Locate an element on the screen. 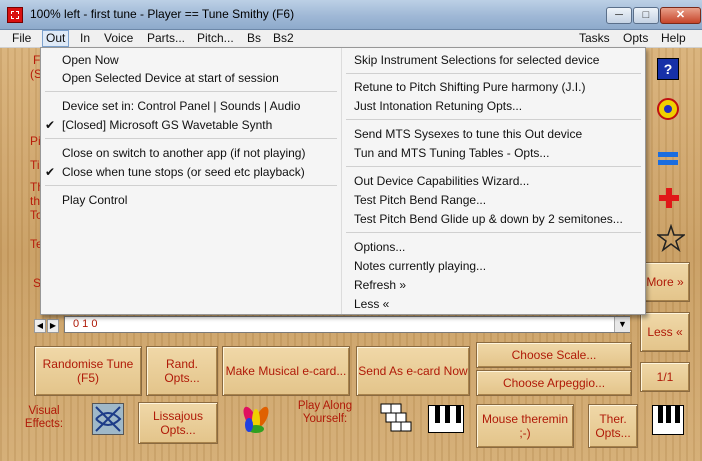  scroll-right-button: ▶ is located at coordinates (53, 326).